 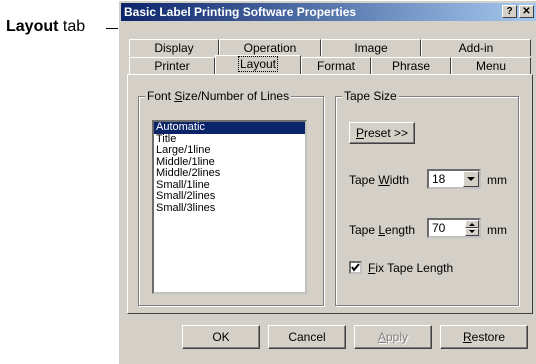 I want to click on close-button: ✕, so click(x=526, y=11).